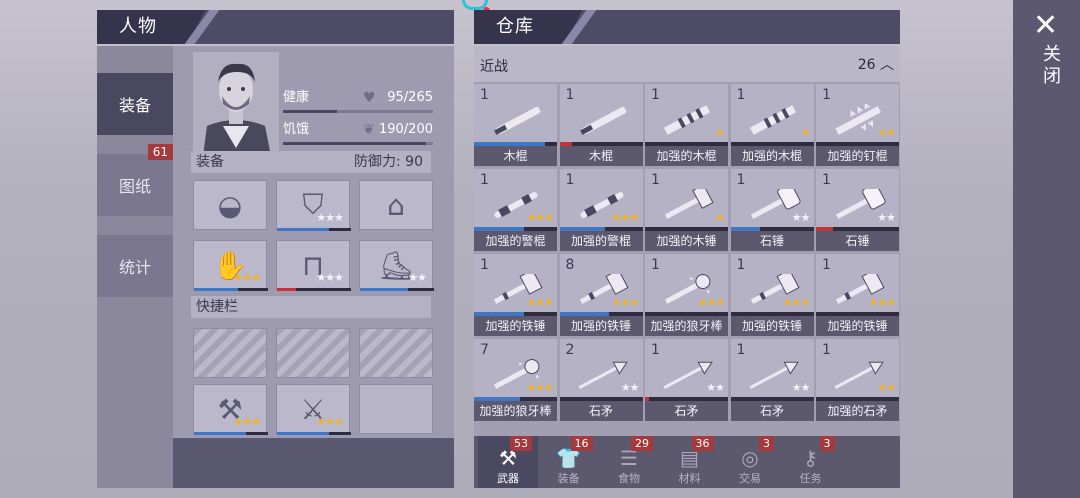  I want to click on tab-blueprints: 图纸 61, so click(135, 180).